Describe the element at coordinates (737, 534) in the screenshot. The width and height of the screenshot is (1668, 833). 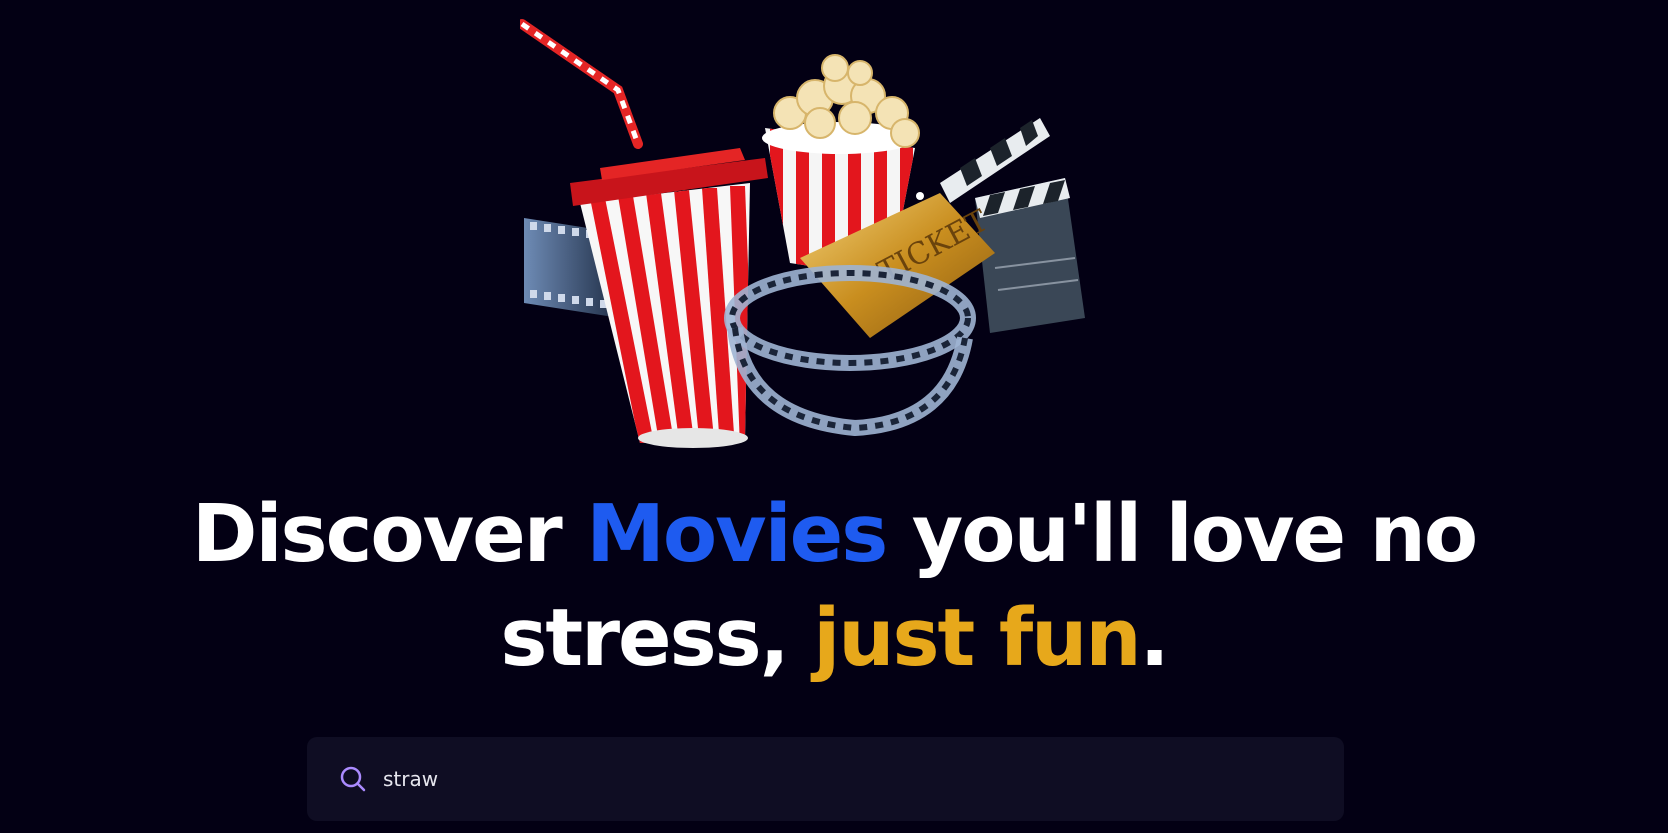
I see `headline-highlight-movies: Movies` at that location.